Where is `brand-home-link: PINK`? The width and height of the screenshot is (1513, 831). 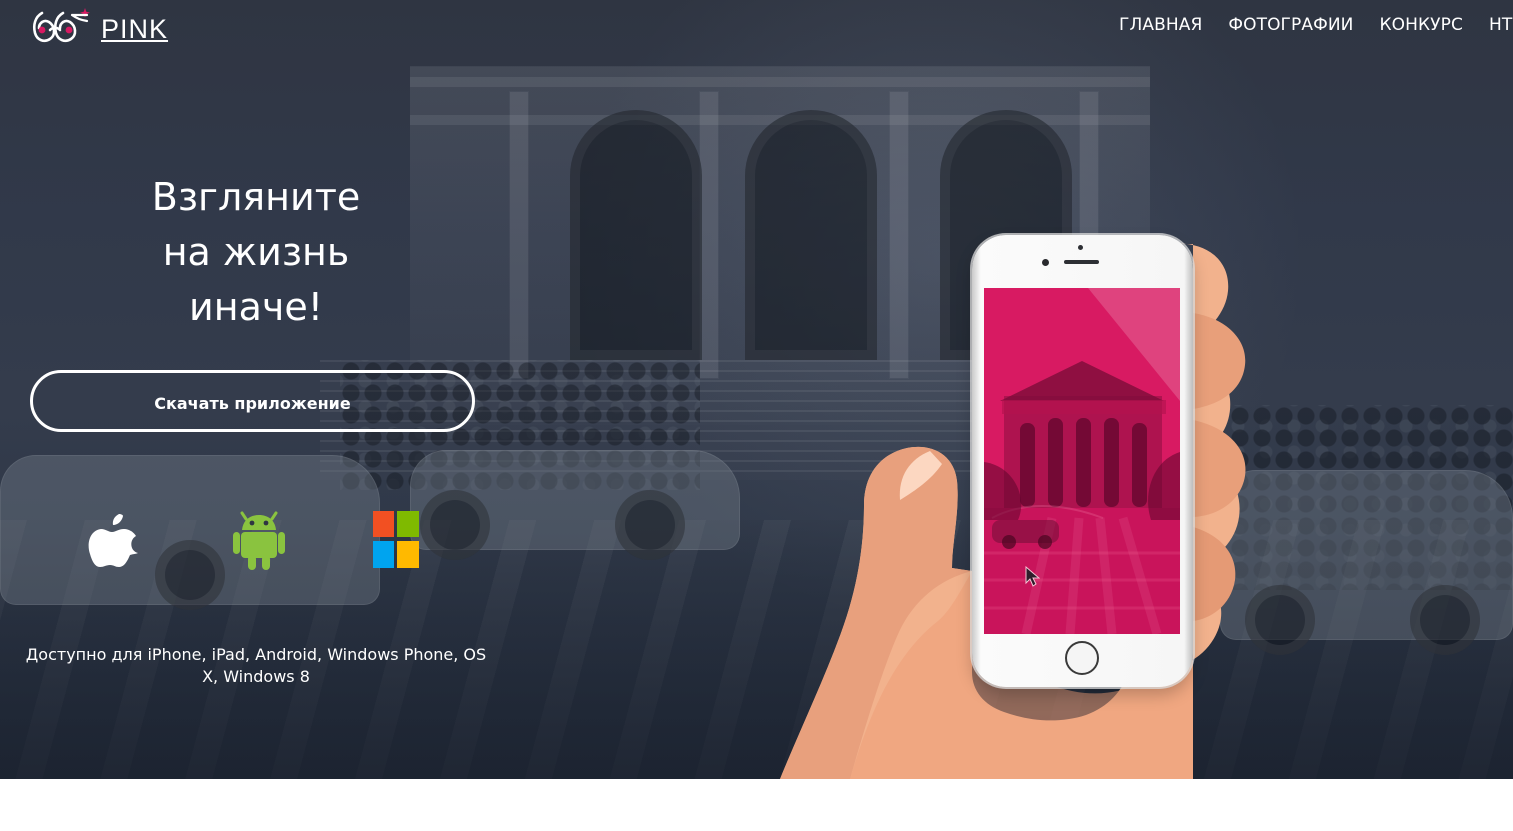
brand-home-link: PINK is located at coordinates (99, 25).